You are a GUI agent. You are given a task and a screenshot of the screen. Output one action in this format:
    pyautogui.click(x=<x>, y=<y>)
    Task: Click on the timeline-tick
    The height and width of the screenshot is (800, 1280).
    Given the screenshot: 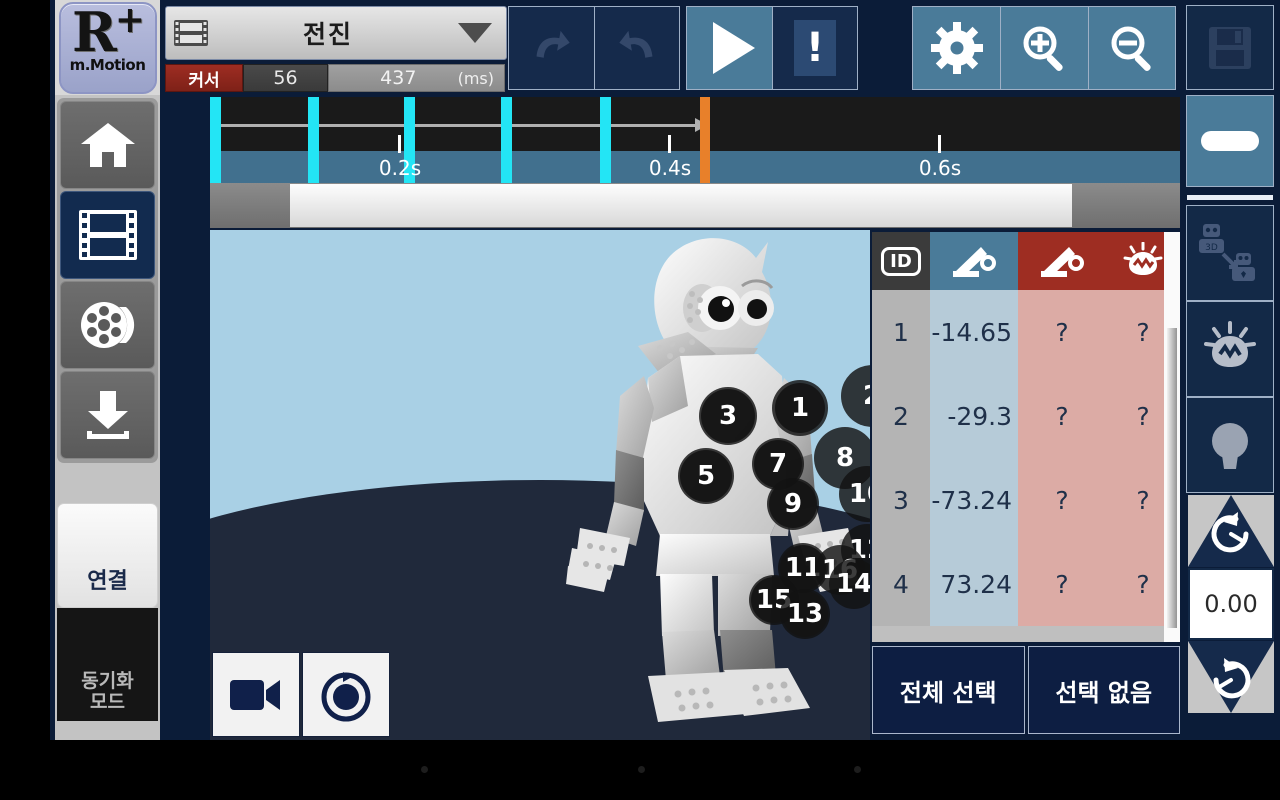 What is the action you would take?
    pyautogui.click(x=669, y=144)
    